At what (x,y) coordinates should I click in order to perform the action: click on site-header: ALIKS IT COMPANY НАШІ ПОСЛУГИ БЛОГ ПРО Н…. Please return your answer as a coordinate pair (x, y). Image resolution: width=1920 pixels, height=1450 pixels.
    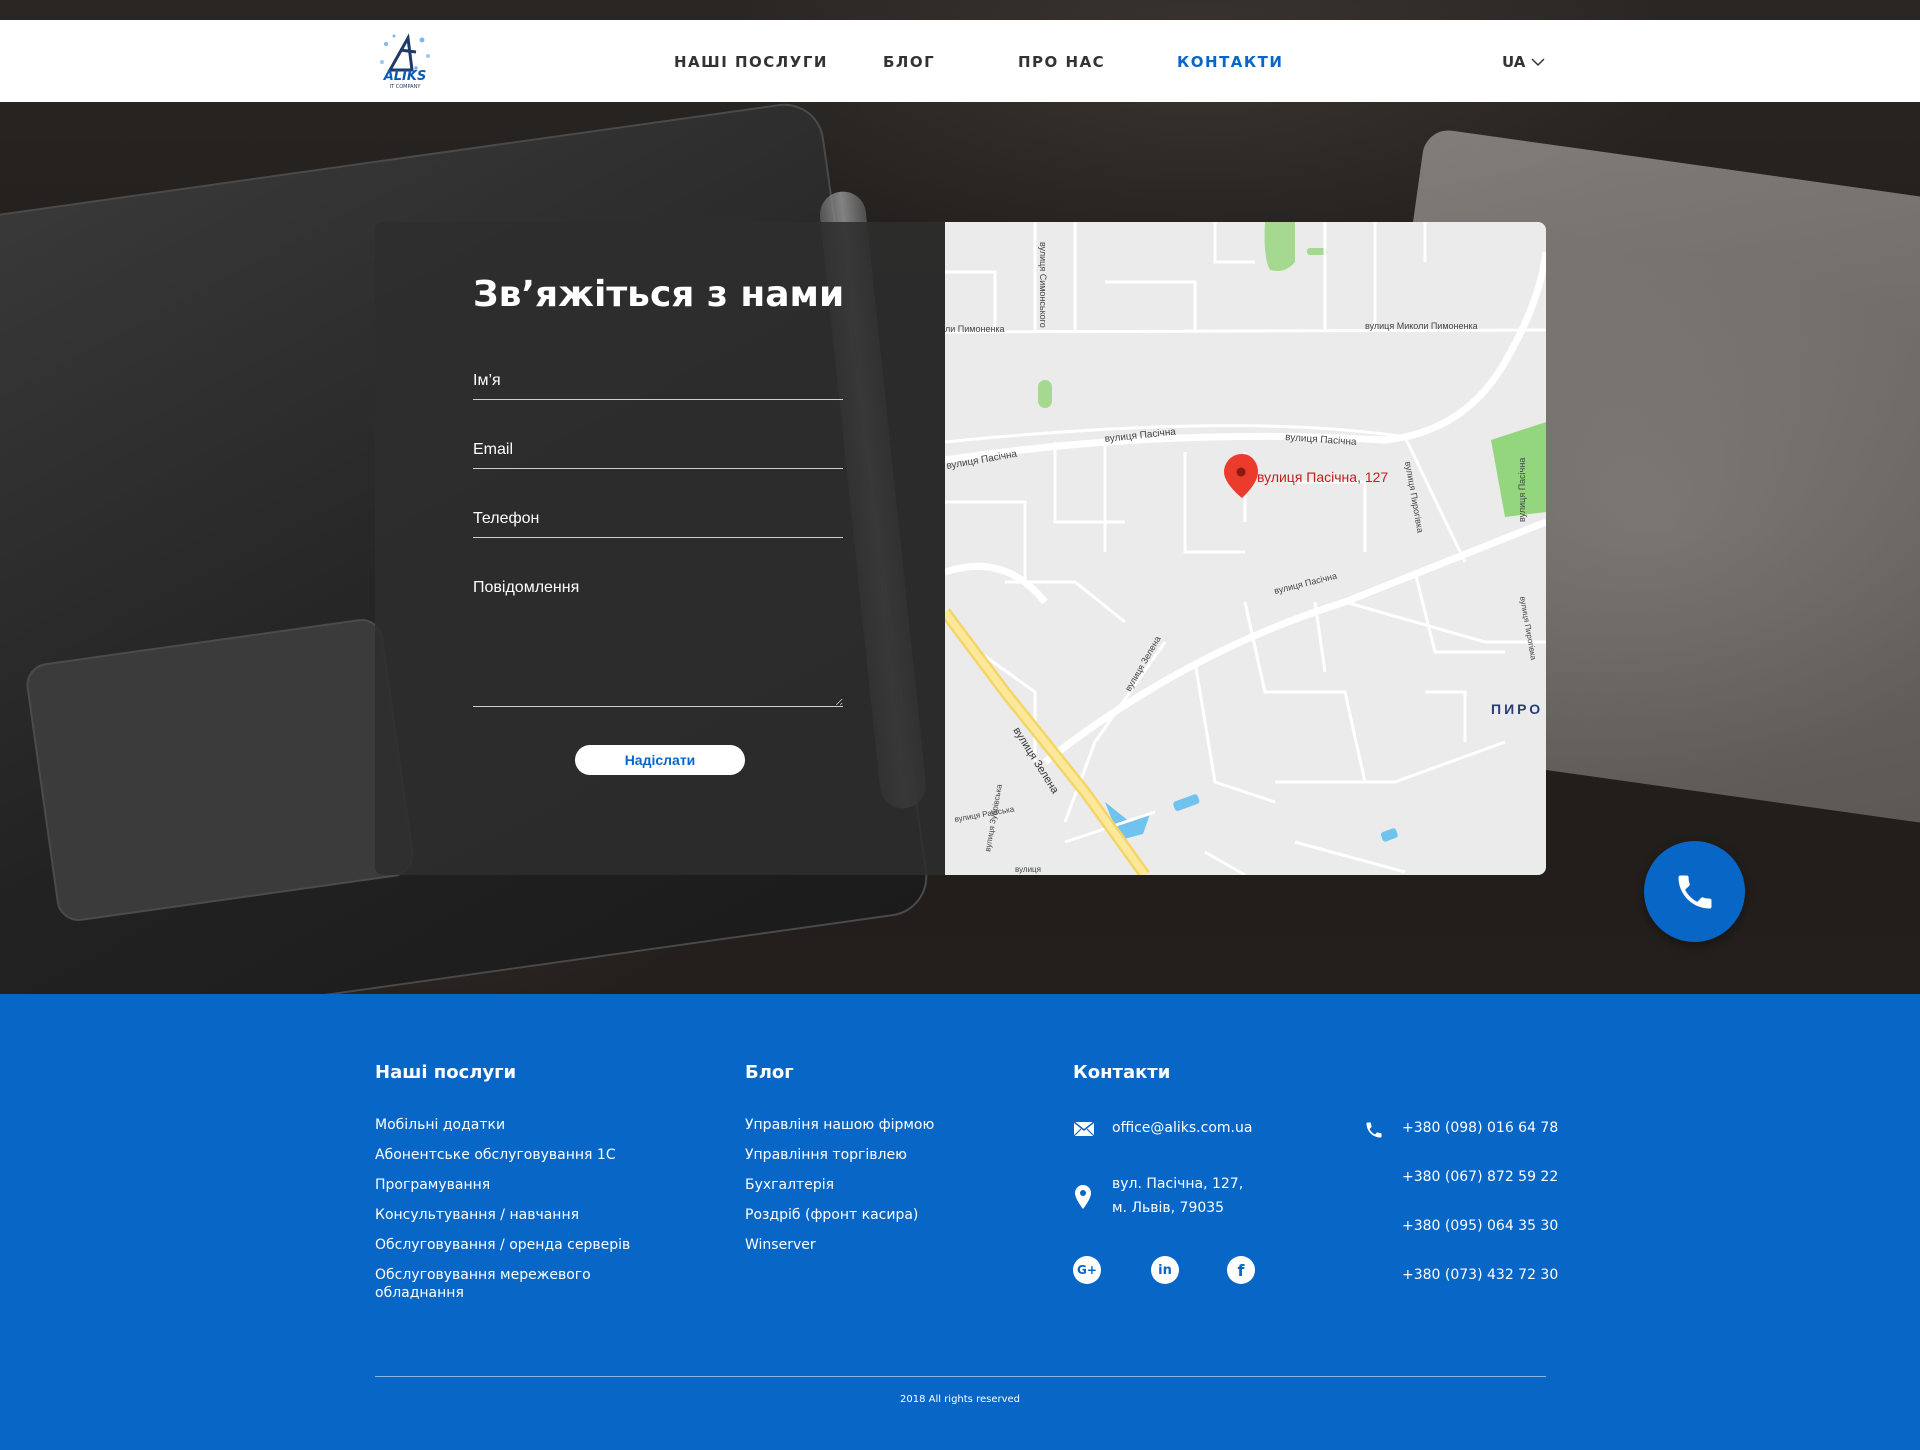
    Looking at the image, I should click on (960, 61).